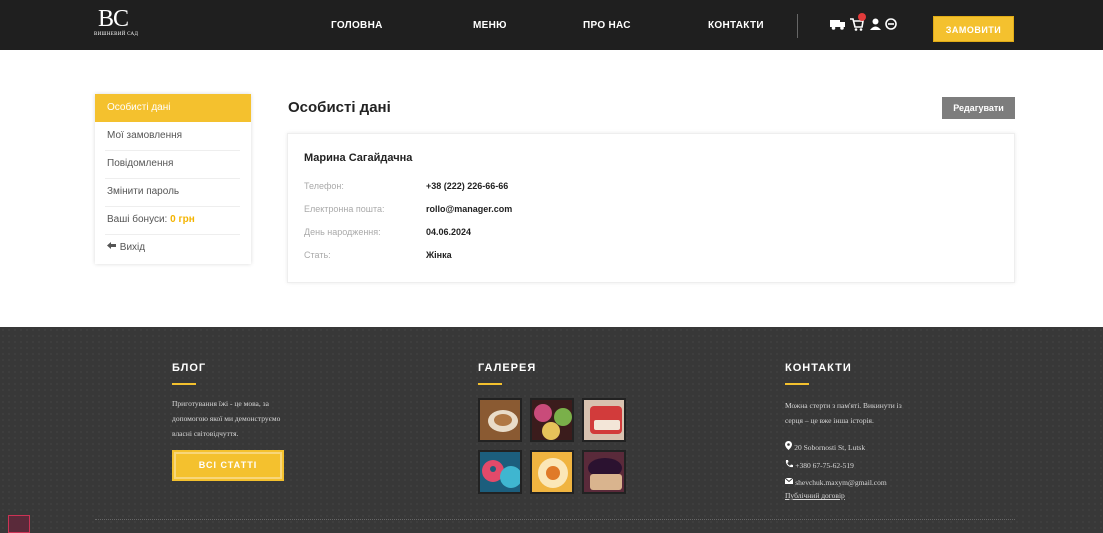 The width and height of the screenshot is (1103, 533). Describe the element at coordinates (789, 482) in the screenshot. I see `email-icon` at that location.